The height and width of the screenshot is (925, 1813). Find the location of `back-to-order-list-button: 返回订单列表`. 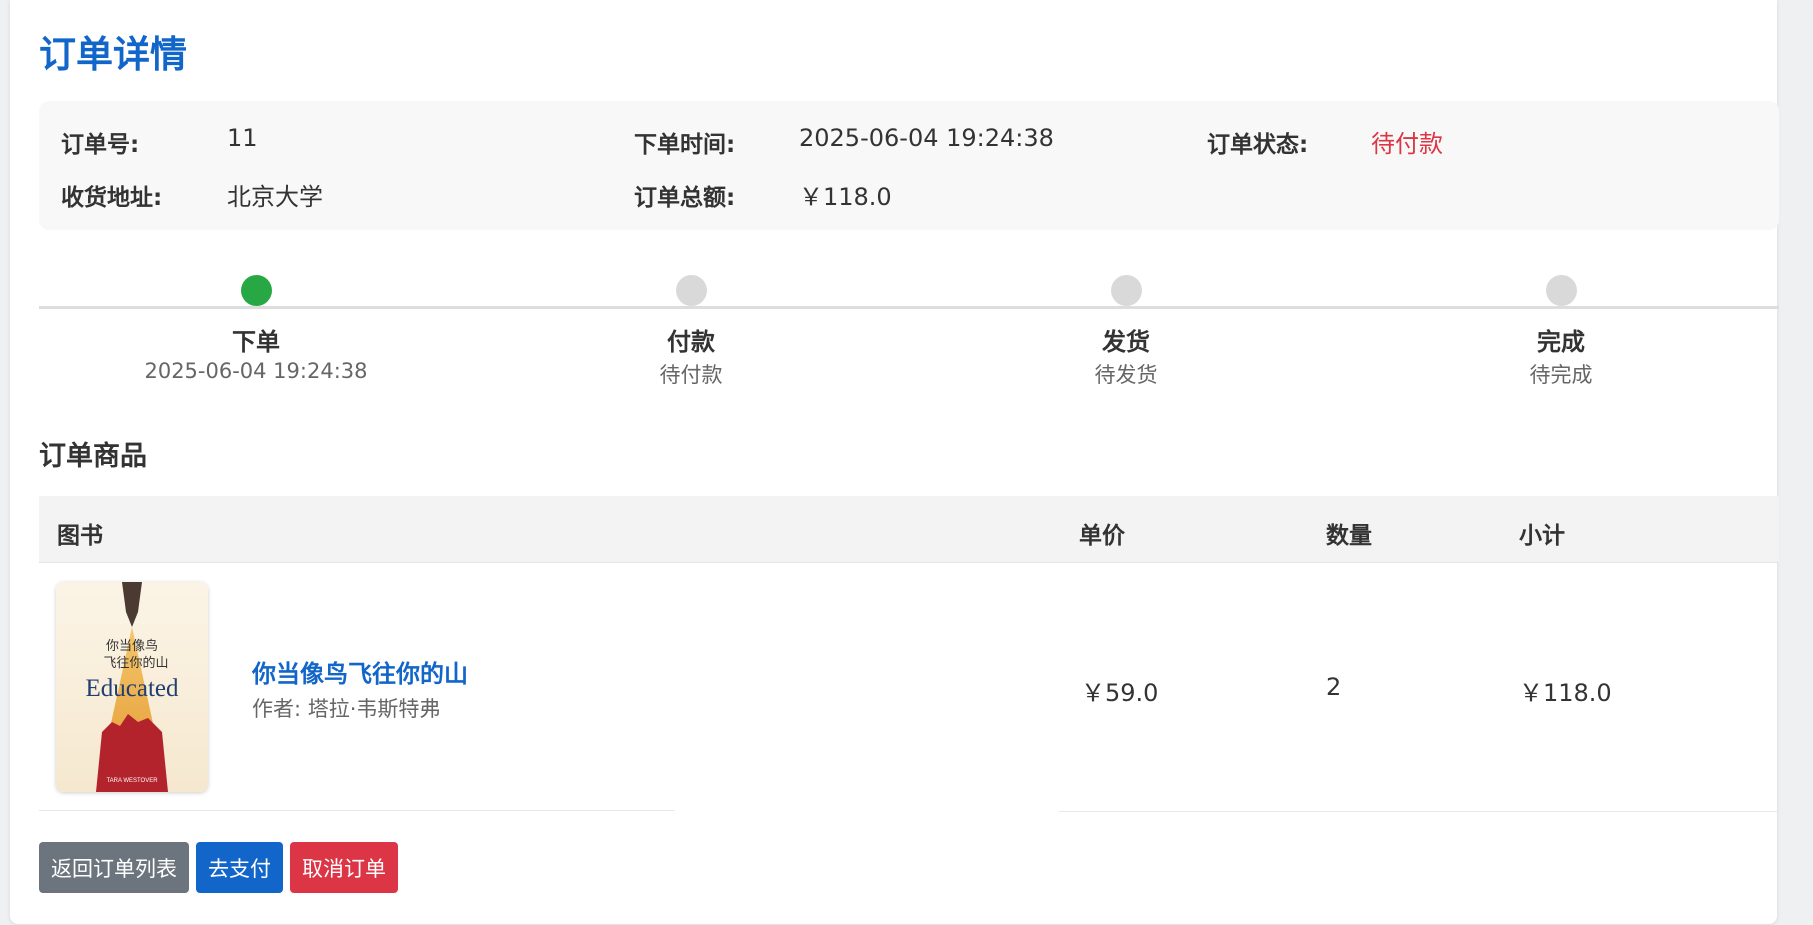

back-to-order-list-button: 返回订单列表 is located at coordinates (114, 867).